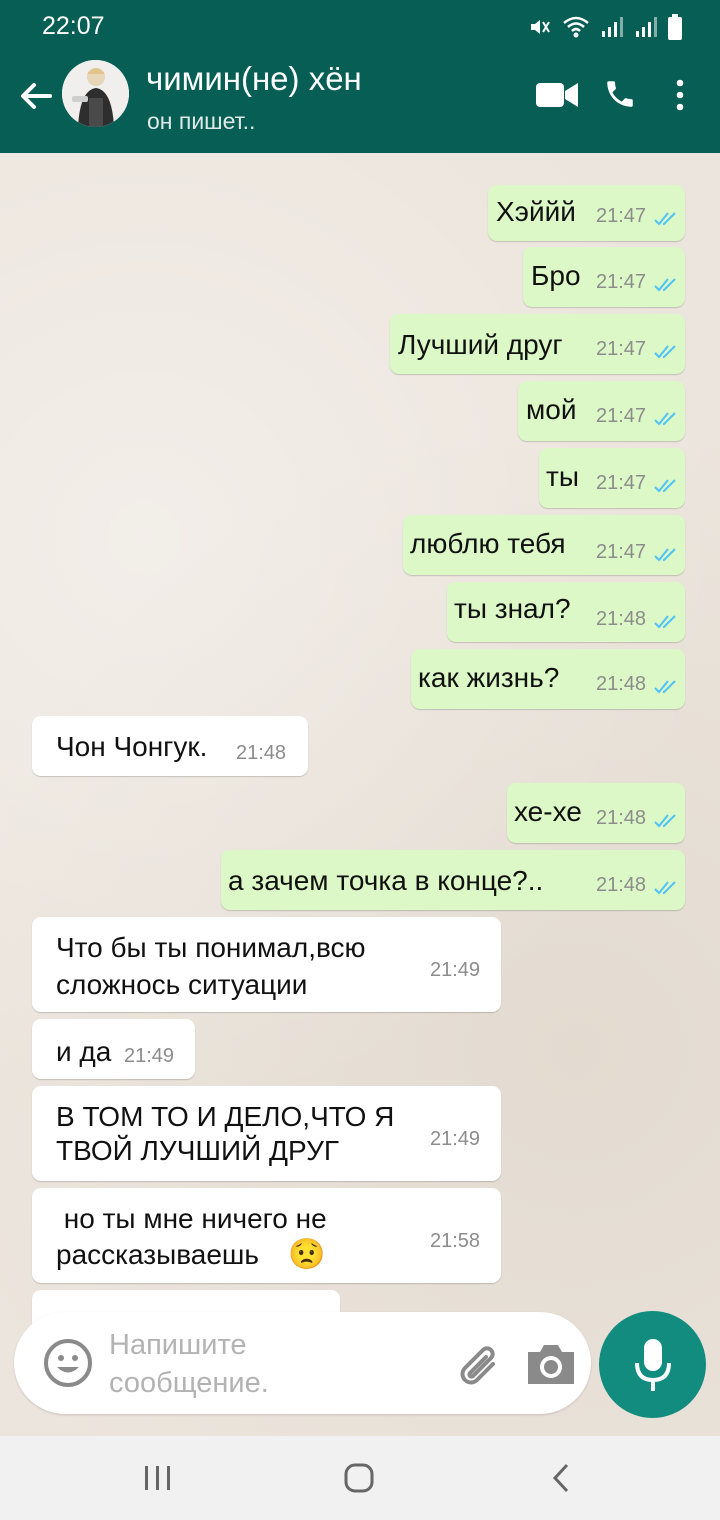 The height and width of the screenshot is (1520, 720). What do you see at coordinates (360, 102) in the screenshot?
I see `chat-header: чимин(не) хён он пишет..` at bounding box center [360, 102].